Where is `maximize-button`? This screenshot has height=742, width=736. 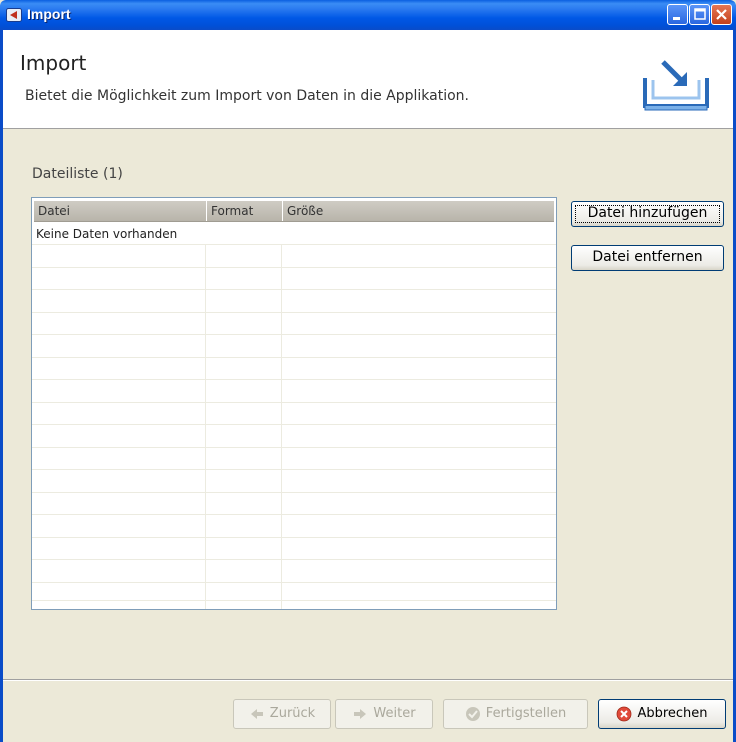
maximize-button is located at coordinates (699, 14).